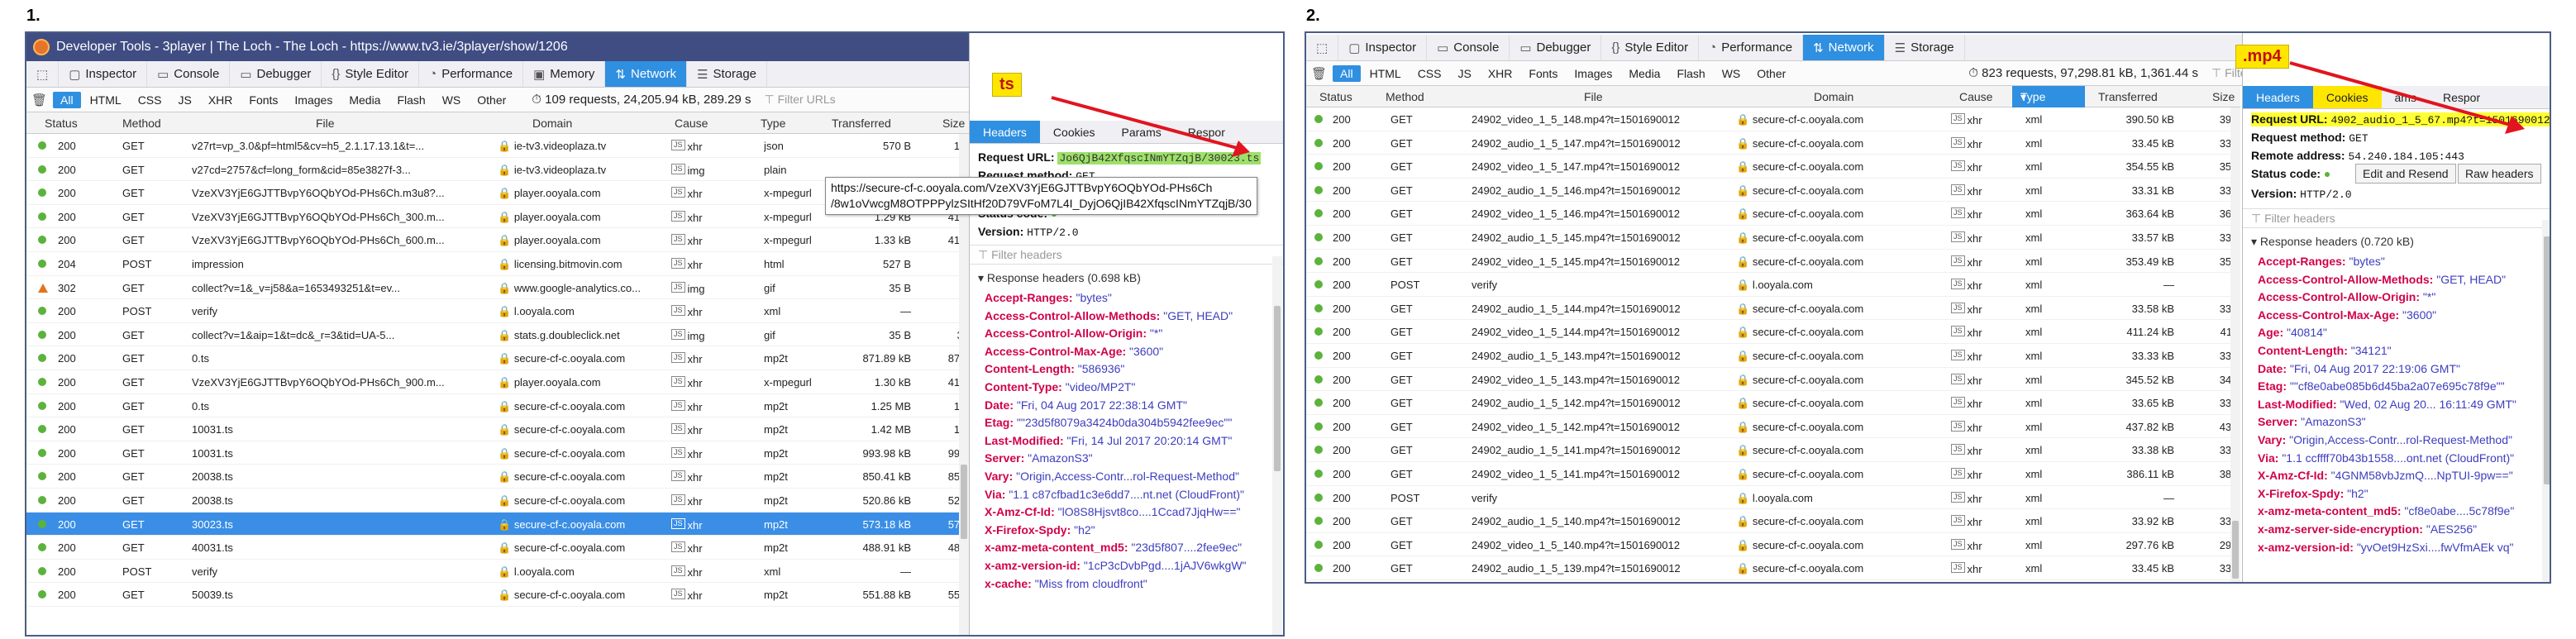 This screenshot has height=639, width=2576. I want to click on filter-other: Other, so click(492, 100).